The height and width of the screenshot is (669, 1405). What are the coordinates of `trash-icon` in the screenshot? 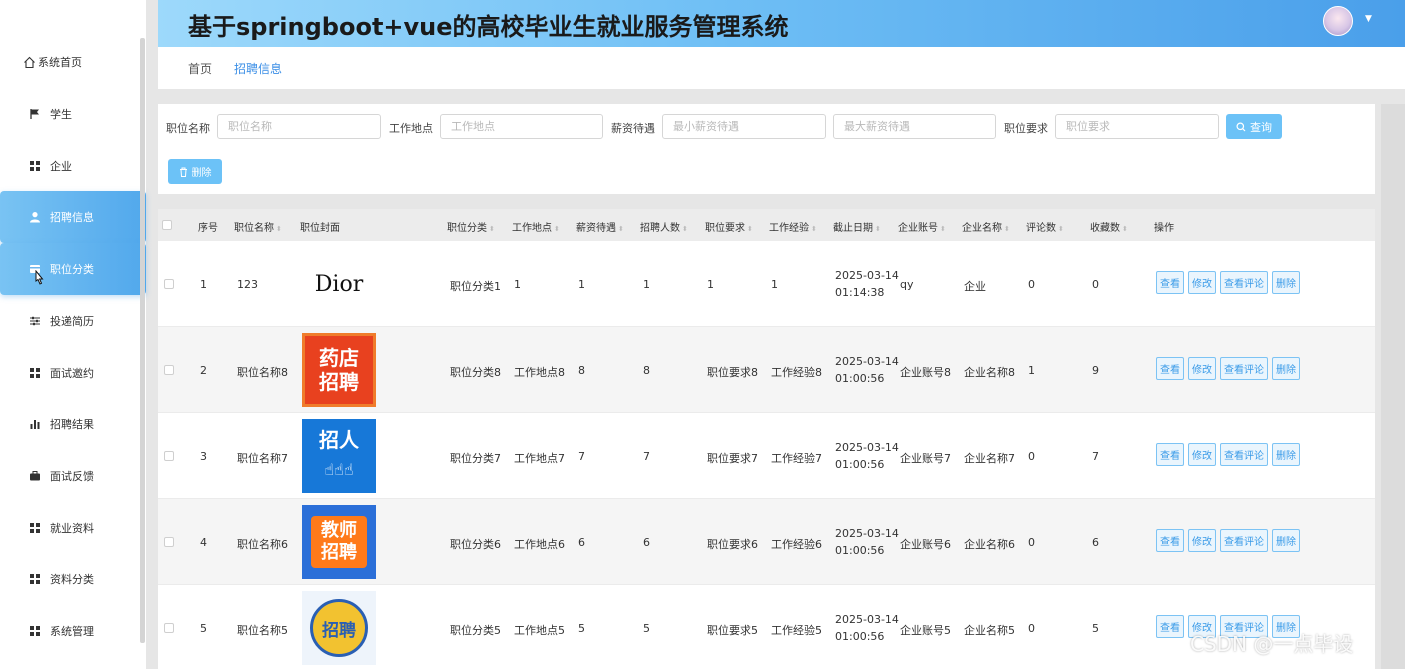 It's located at (183, 172).